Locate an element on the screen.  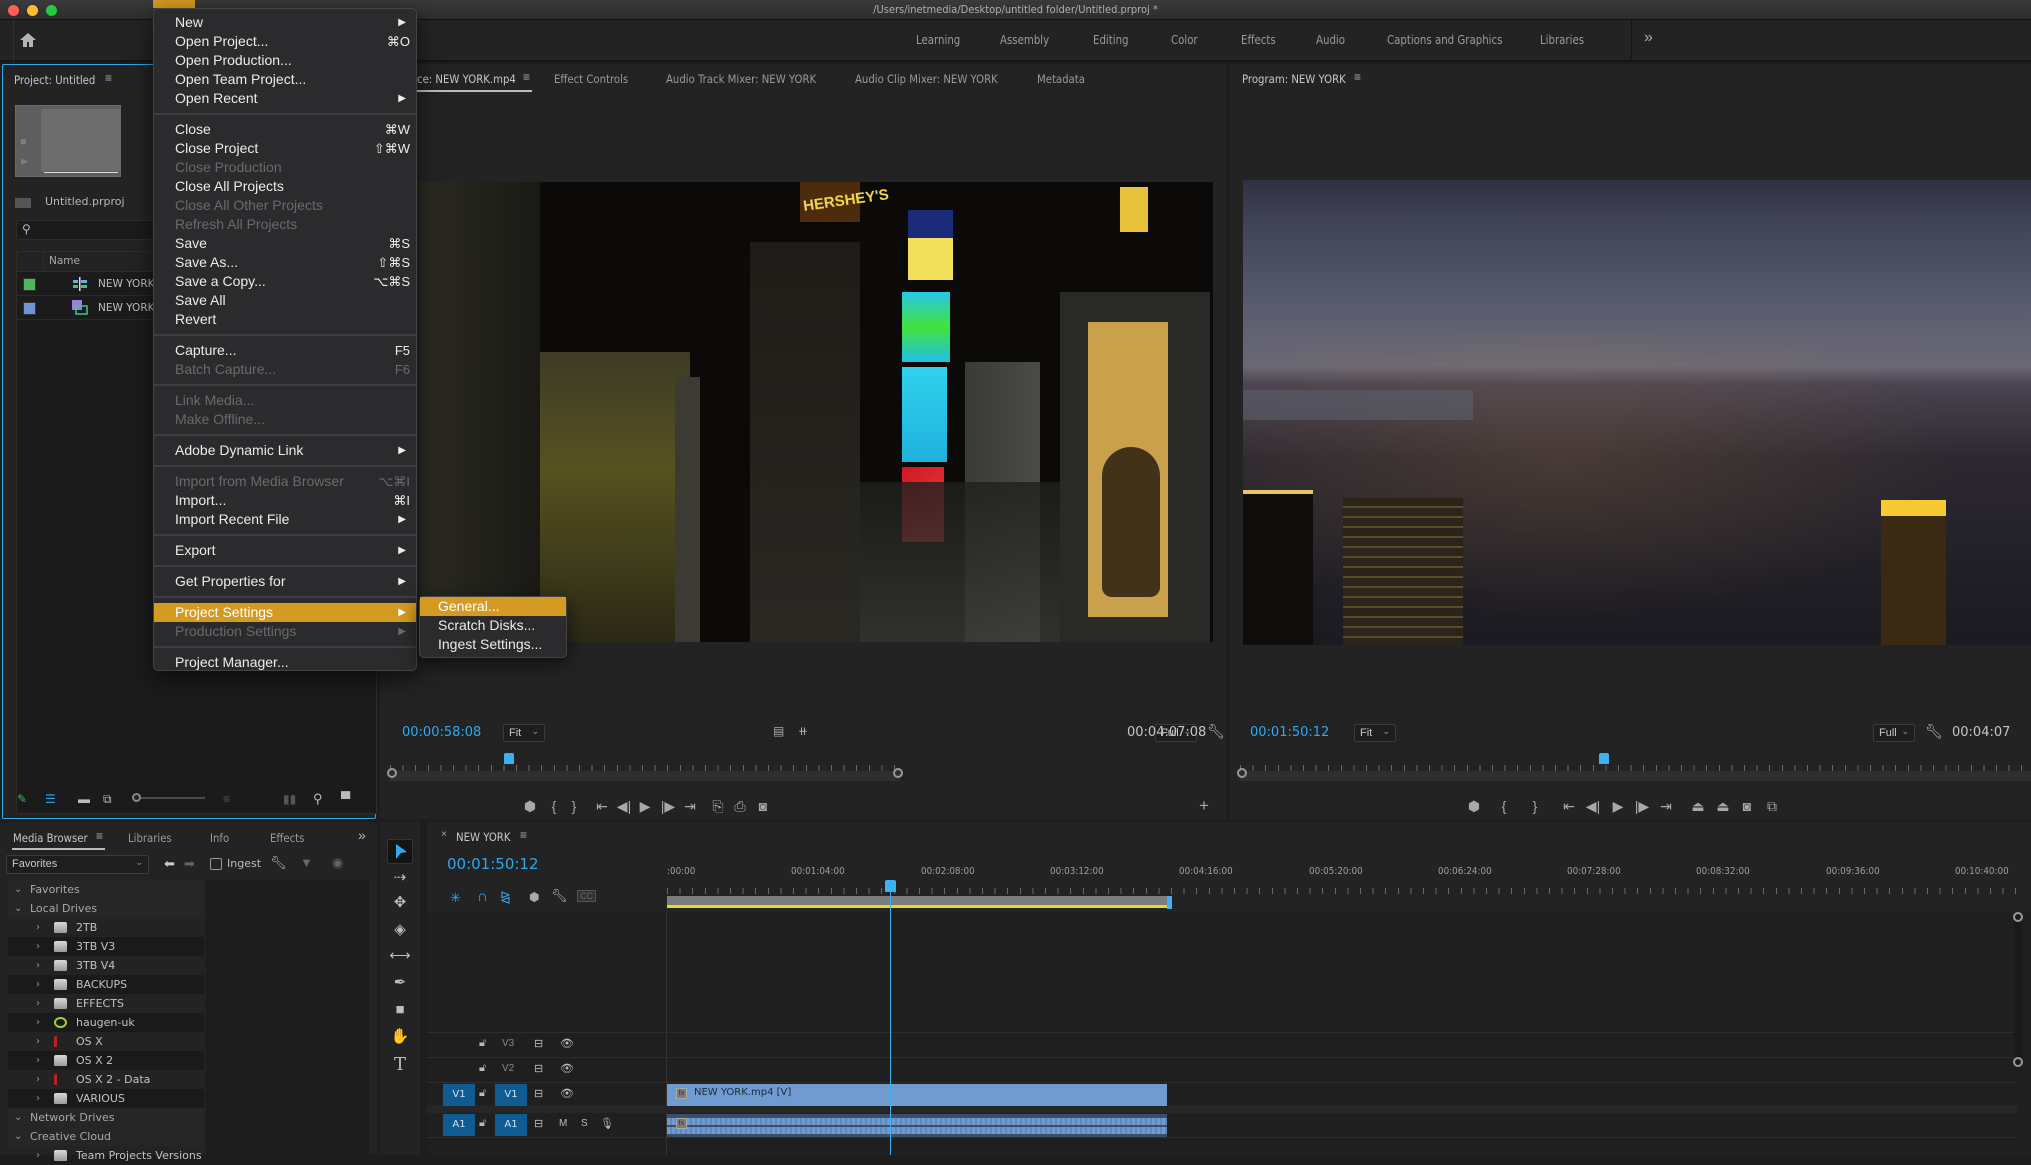
drag-video-only-icon: ▤ is located at coordinates (778, 731).